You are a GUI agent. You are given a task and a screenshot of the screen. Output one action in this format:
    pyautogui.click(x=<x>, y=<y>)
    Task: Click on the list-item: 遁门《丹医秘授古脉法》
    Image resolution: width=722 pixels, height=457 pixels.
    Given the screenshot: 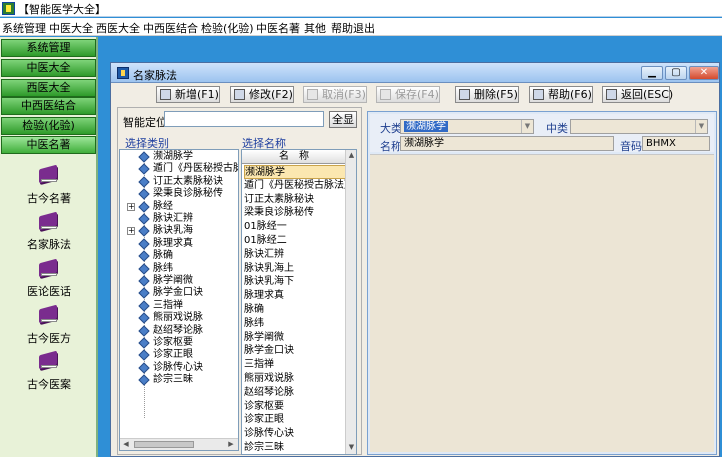 What is the action you would take?
    pyautogui.click(x=295, y=186)
    